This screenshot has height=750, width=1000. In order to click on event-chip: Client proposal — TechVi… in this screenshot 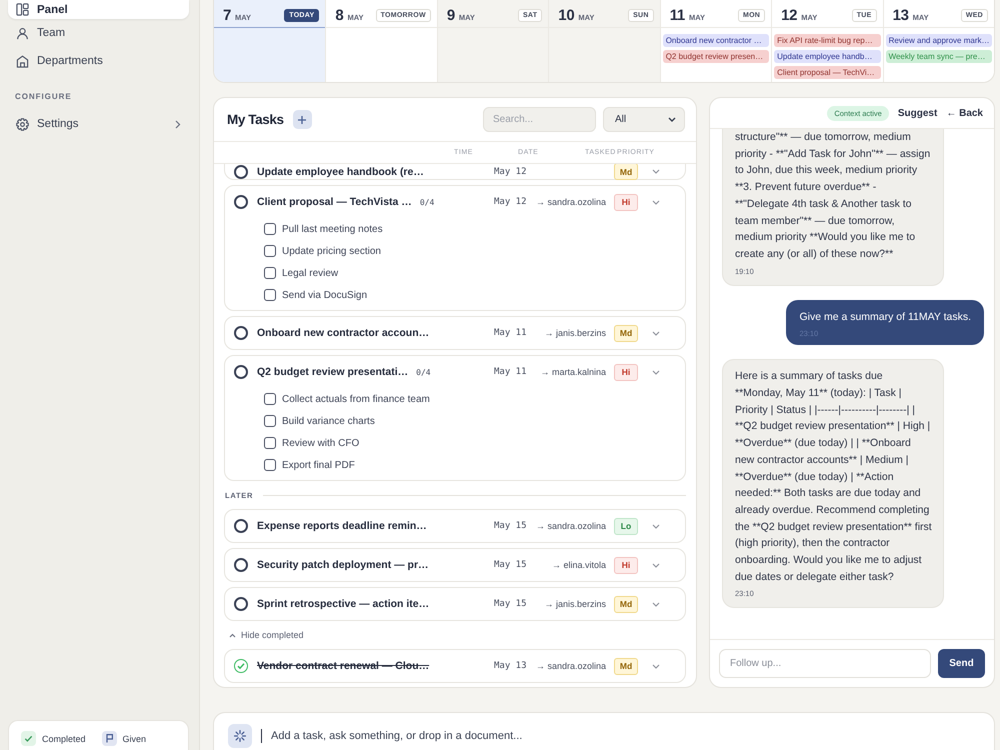, I will do `click(827, 72)`.